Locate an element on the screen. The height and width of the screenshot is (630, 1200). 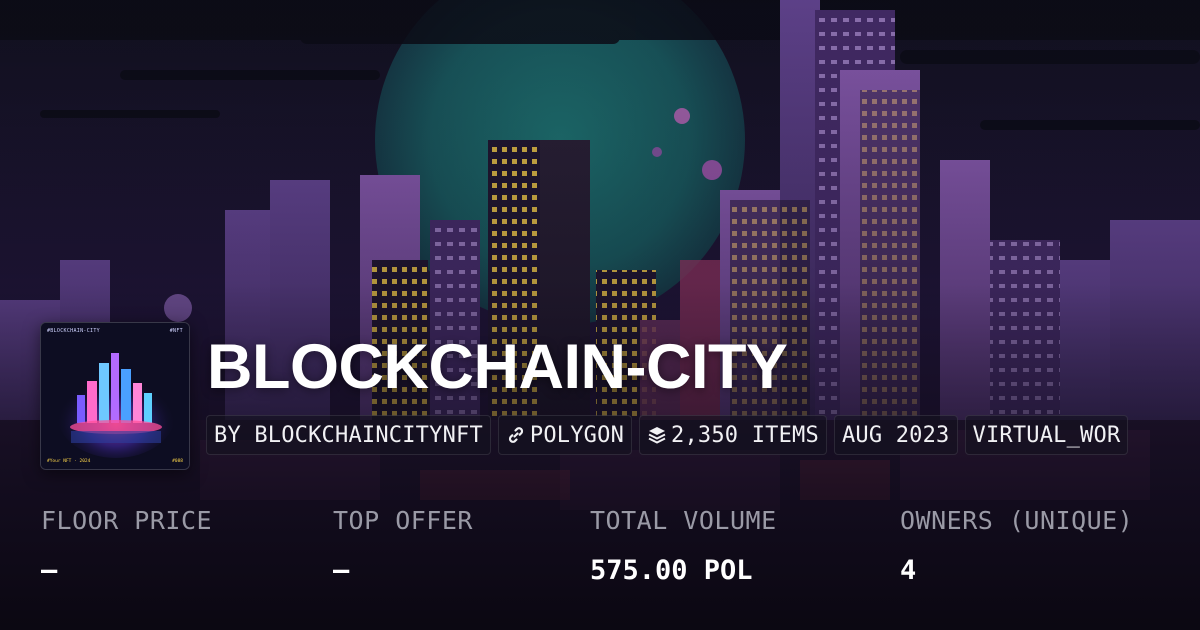
layers-icon is located at coordinates (657, 435).